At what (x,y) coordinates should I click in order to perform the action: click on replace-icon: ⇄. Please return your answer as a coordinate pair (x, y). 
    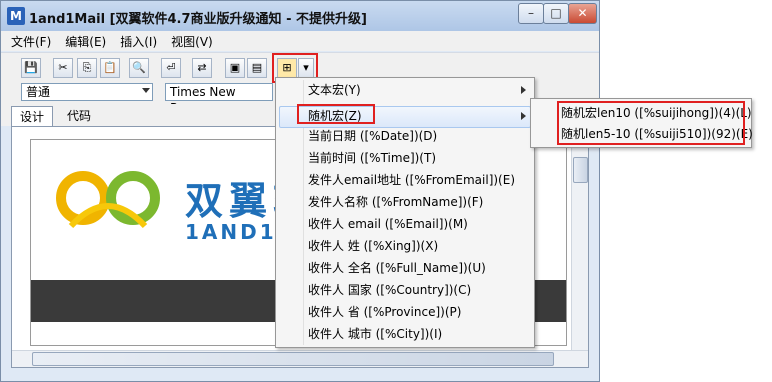
    Looking at the image, I should click on (202, 68).